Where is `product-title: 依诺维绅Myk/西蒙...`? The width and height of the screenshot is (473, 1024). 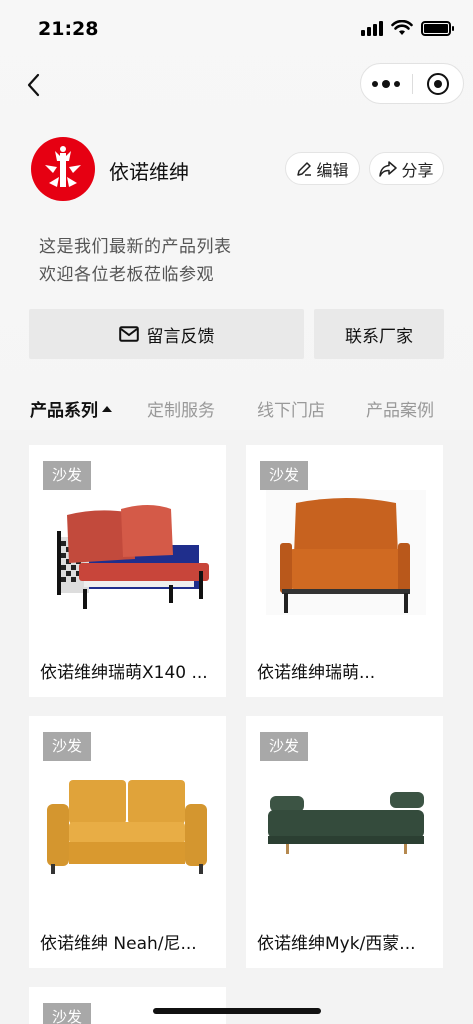 product-title: 依诺维绅Myk/西蒙... is located at coordinates (336, 944).